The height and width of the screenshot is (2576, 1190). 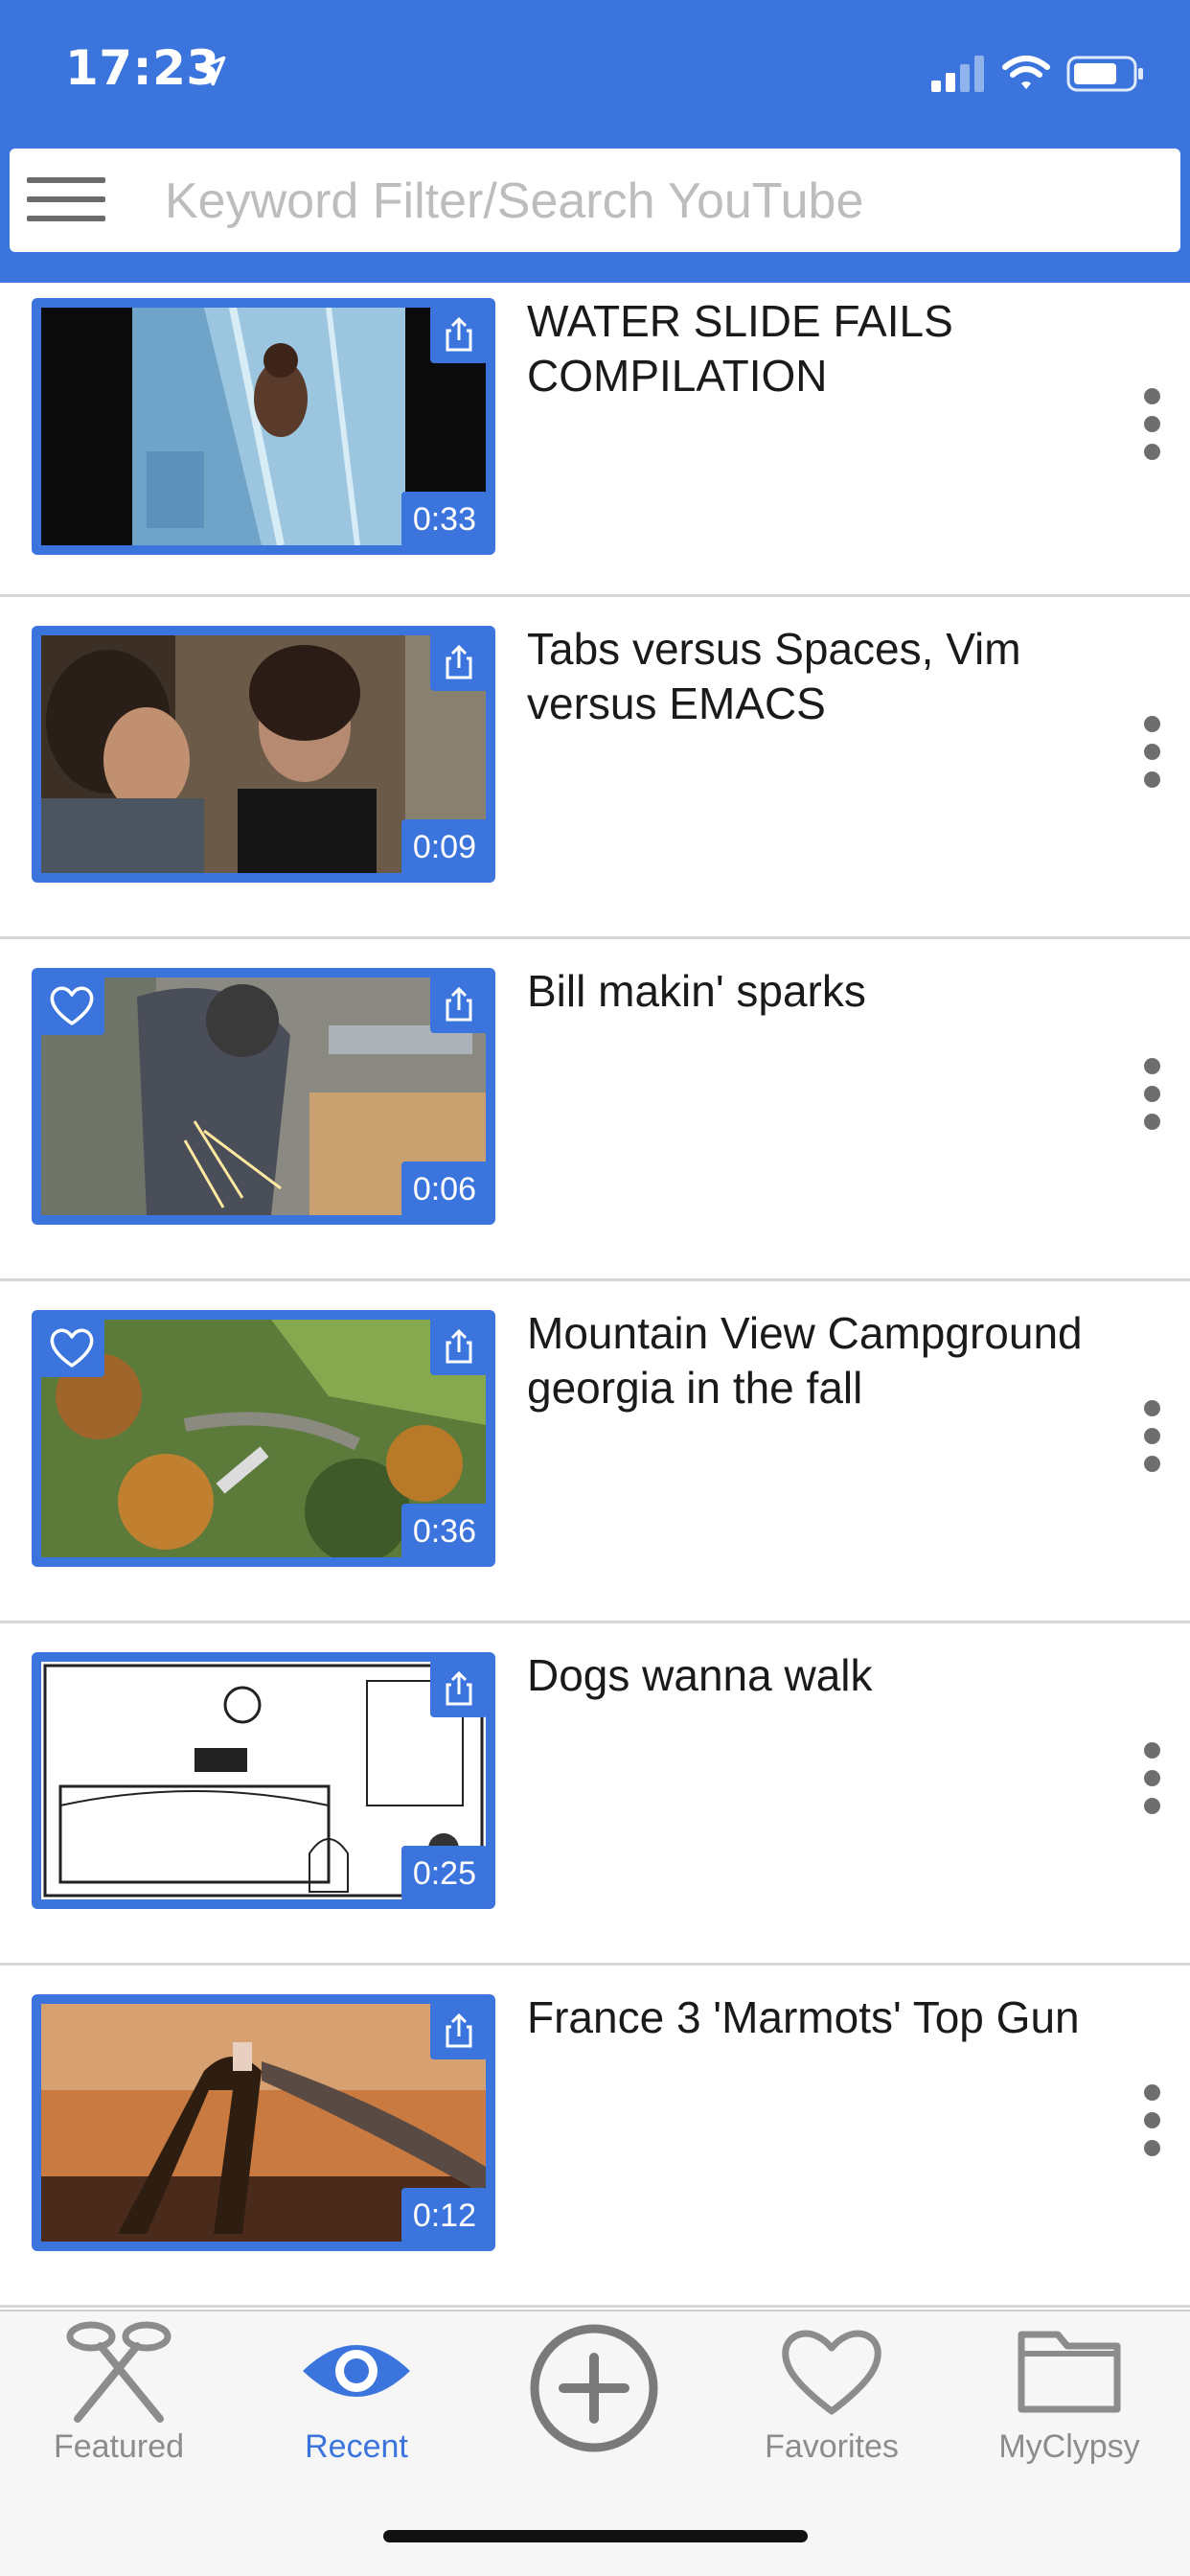 What do you see at coordinates (264, 1096) in the screenshot?
I see `video-thumbnail: 0:06` at bounding box center [264, 1096].